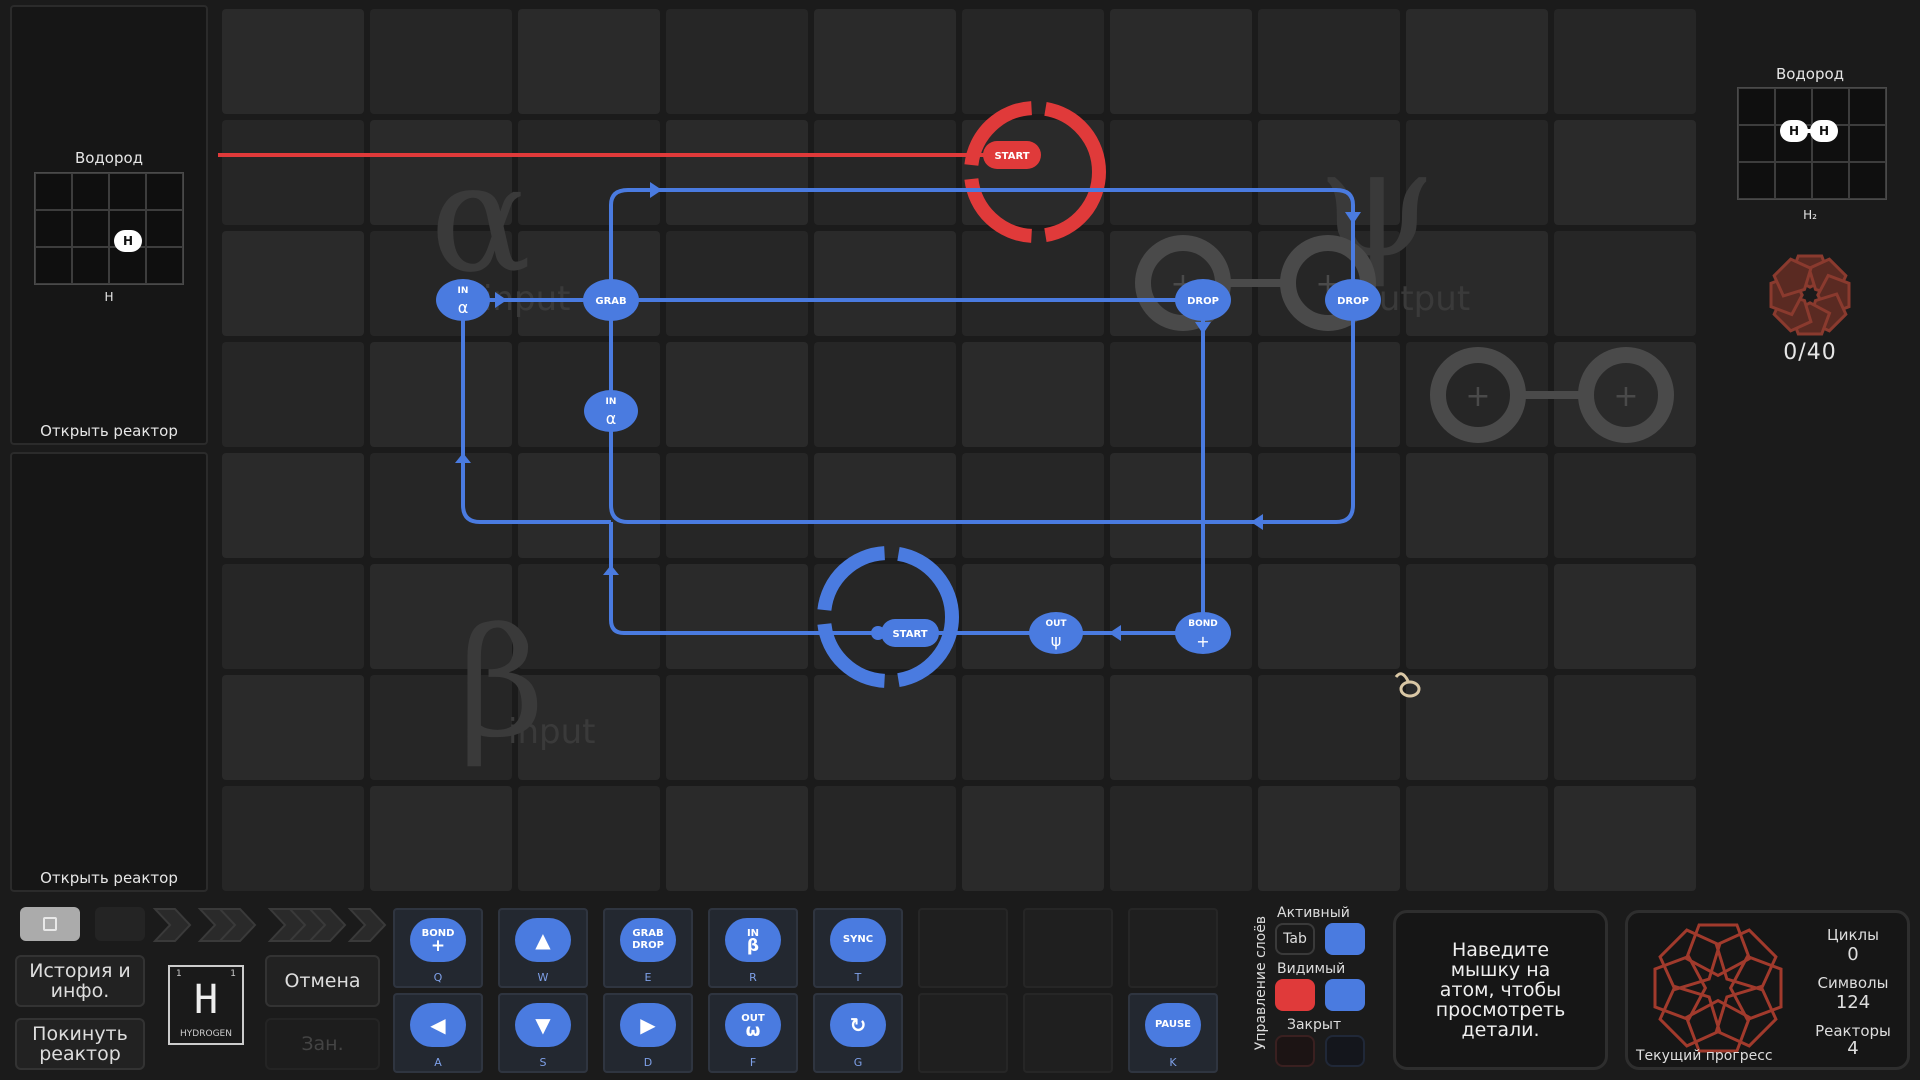 The height and width of the screenshot is (1080, 1920). I want to click on tool-f: OUT ω F, so click(753, 1033).